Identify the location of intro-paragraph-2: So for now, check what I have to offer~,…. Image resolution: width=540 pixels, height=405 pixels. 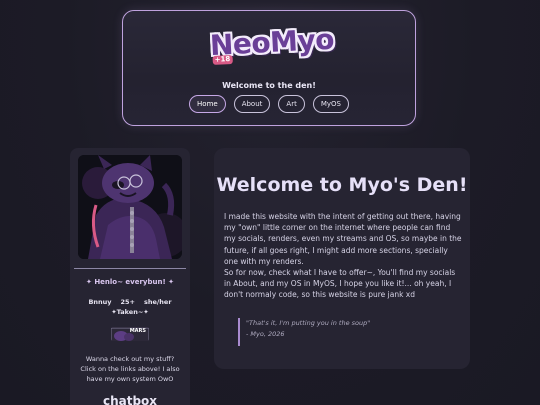
(340, 284).